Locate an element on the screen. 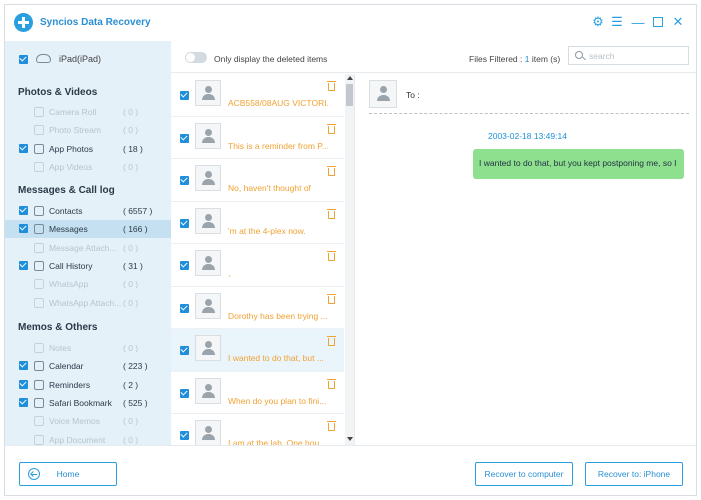  minimize-icon: — is located at coordinates (638, 22).